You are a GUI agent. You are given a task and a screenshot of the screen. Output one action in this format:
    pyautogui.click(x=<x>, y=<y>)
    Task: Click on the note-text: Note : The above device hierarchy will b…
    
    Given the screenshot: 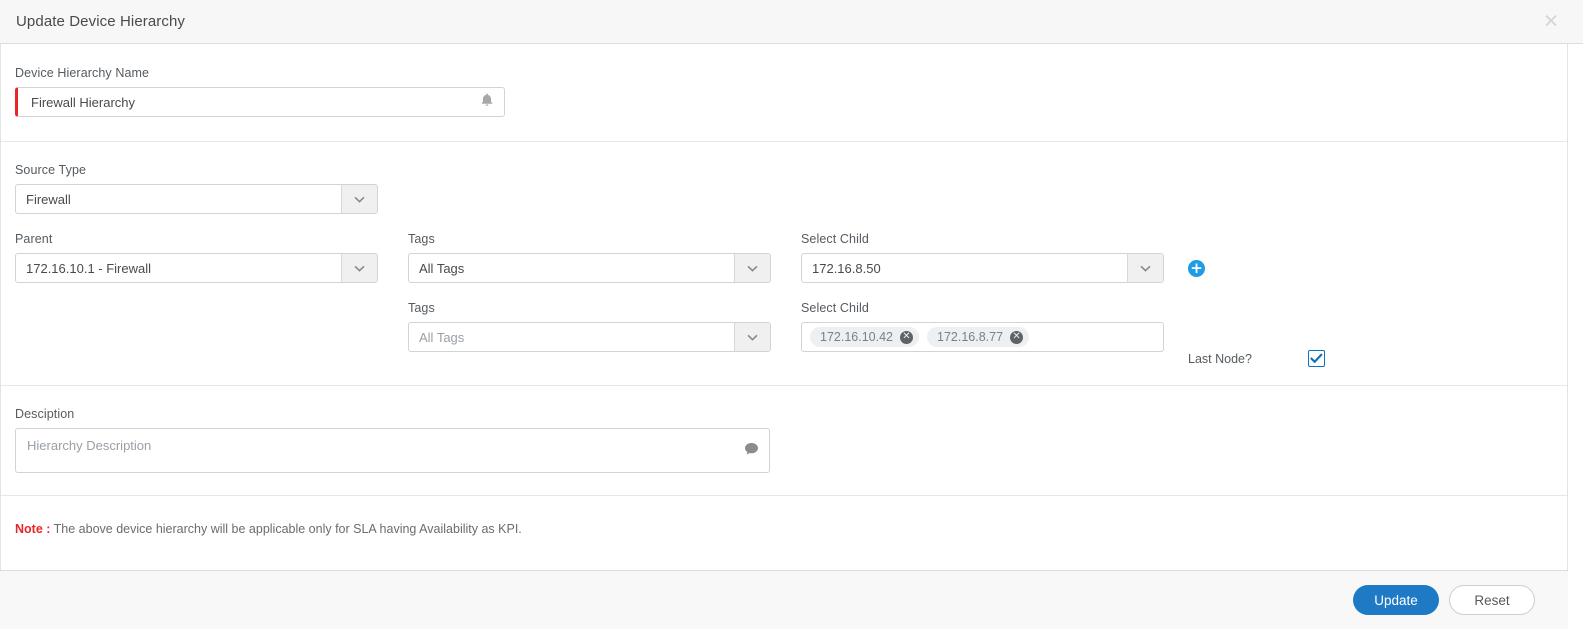 What is the action you would take?
    pyautogui.click(x=784, y=529)
    